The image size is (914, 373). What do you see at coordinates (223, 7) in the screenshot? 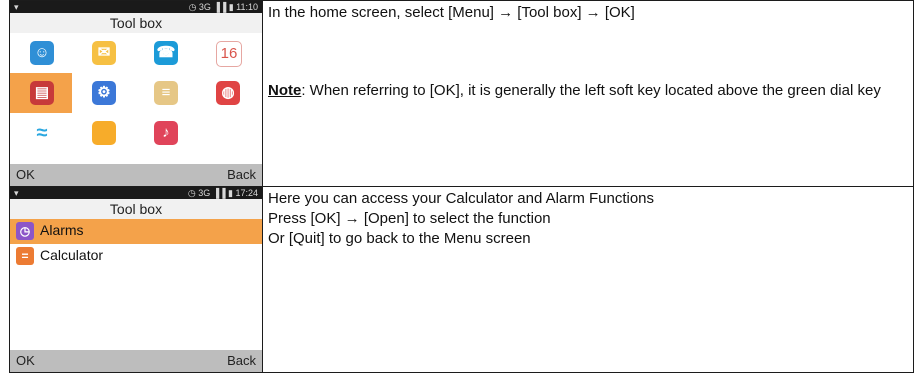
I see `status-indicators: ◷ 3G ▐▐ ▮ 11:10` at bounding box center [223, 7].